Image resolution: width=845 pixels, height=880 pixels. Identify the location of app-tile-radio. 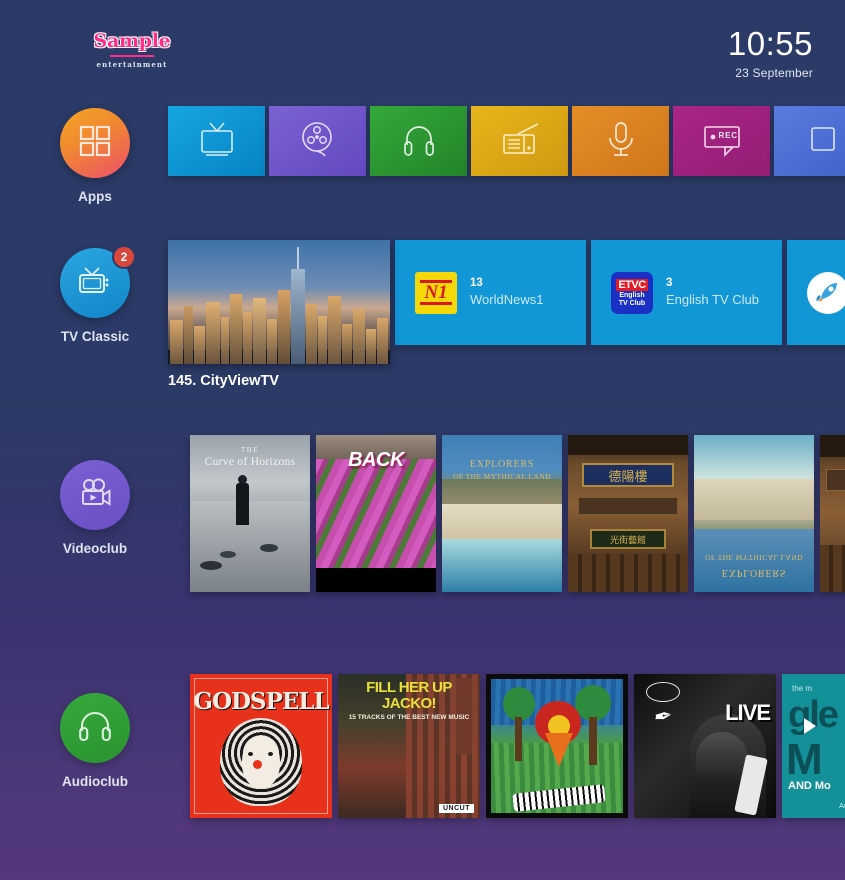
(519, 141).